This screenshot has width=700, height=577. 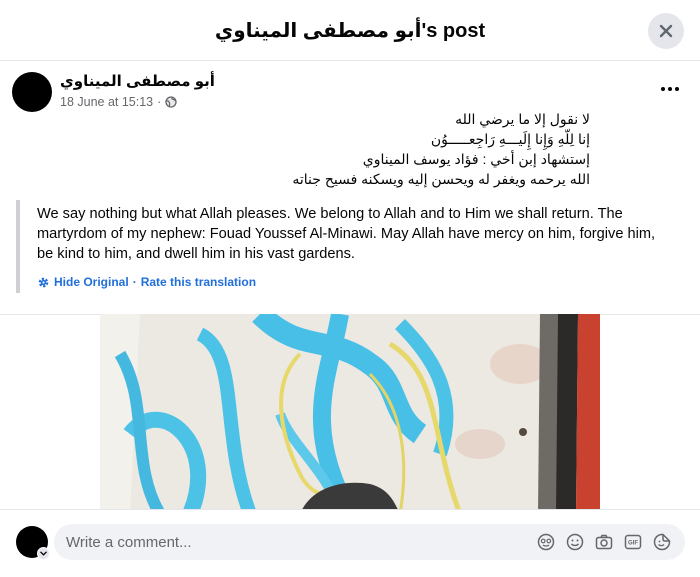 I want to click on post-body-line: إستشهاد إبن أخي : فؤاد يوسف الميناوي, so click(x=476, y=159).